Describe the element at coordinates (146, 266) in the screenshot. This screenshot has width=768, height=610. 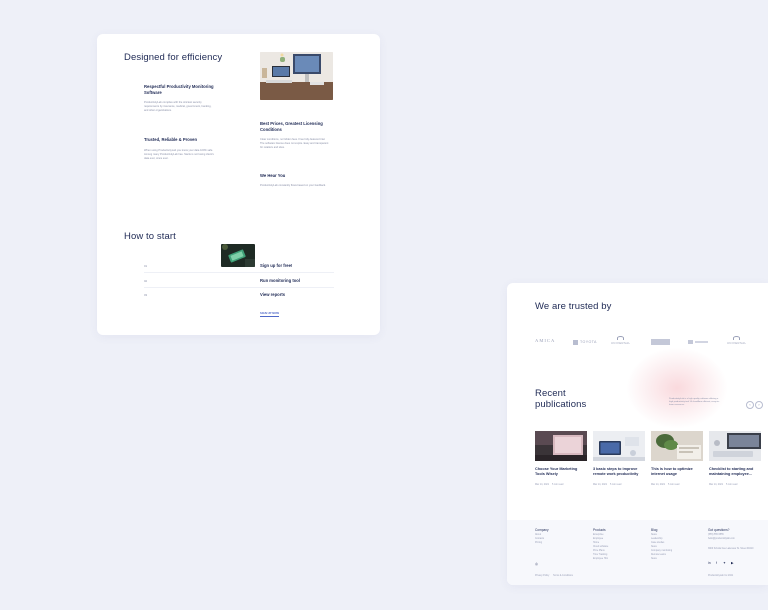
I see `step-number: 01` at that location.